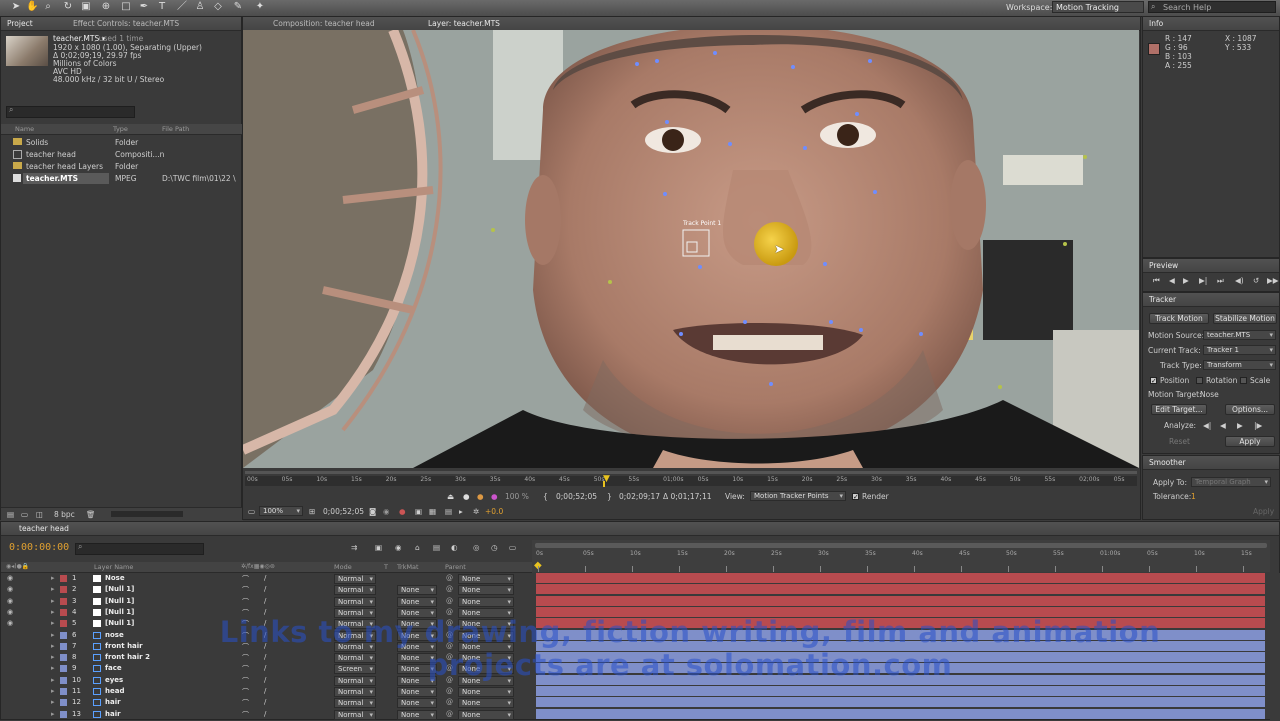  What do you see at coordinates (464, 23) in the screenshot?
I see `tab-layer: Layer: teacher.MTS` at bounding box center [464, 23].